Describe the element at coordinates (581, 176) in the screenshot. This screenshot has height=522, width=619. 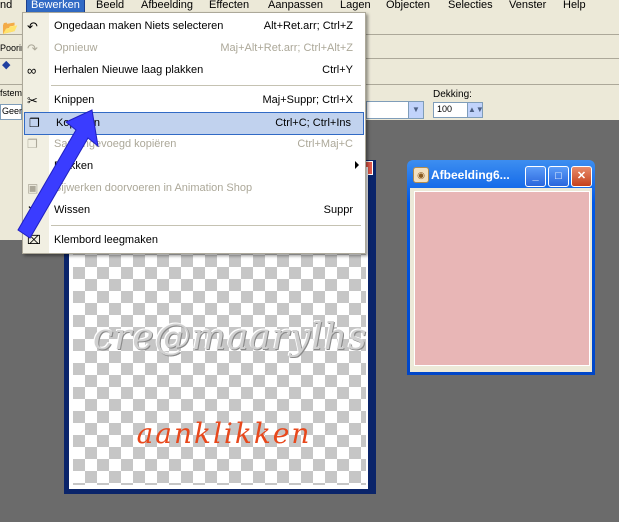
I see `close-icon: ✕` at that location.